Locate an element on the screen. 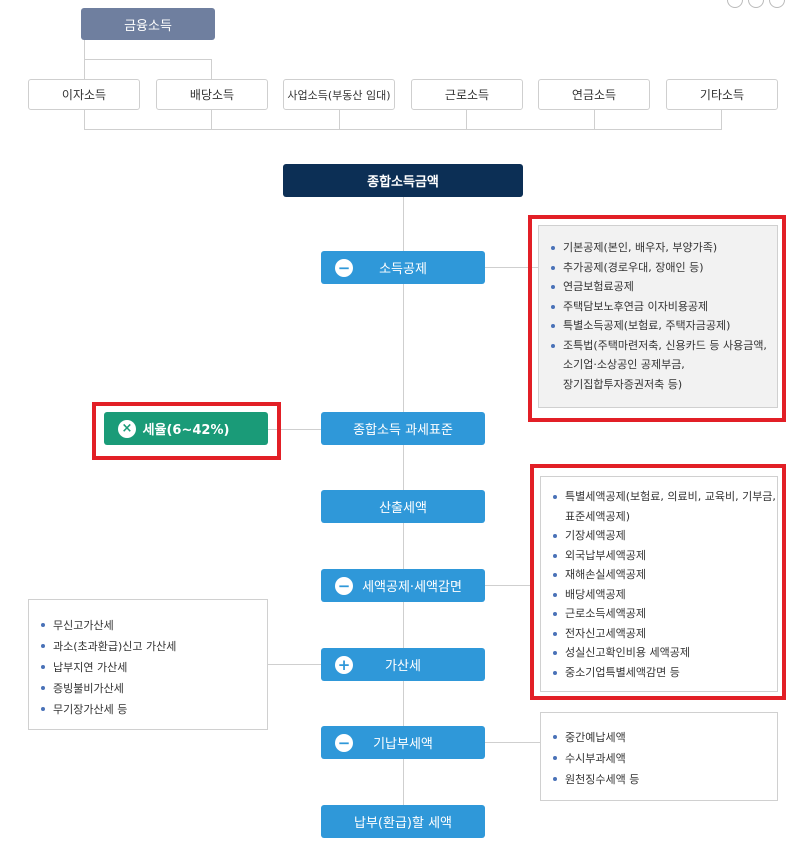 The image size is (786, 850). prepaid-tax-label: 기납부세액 is located at coordinates (403, 744).